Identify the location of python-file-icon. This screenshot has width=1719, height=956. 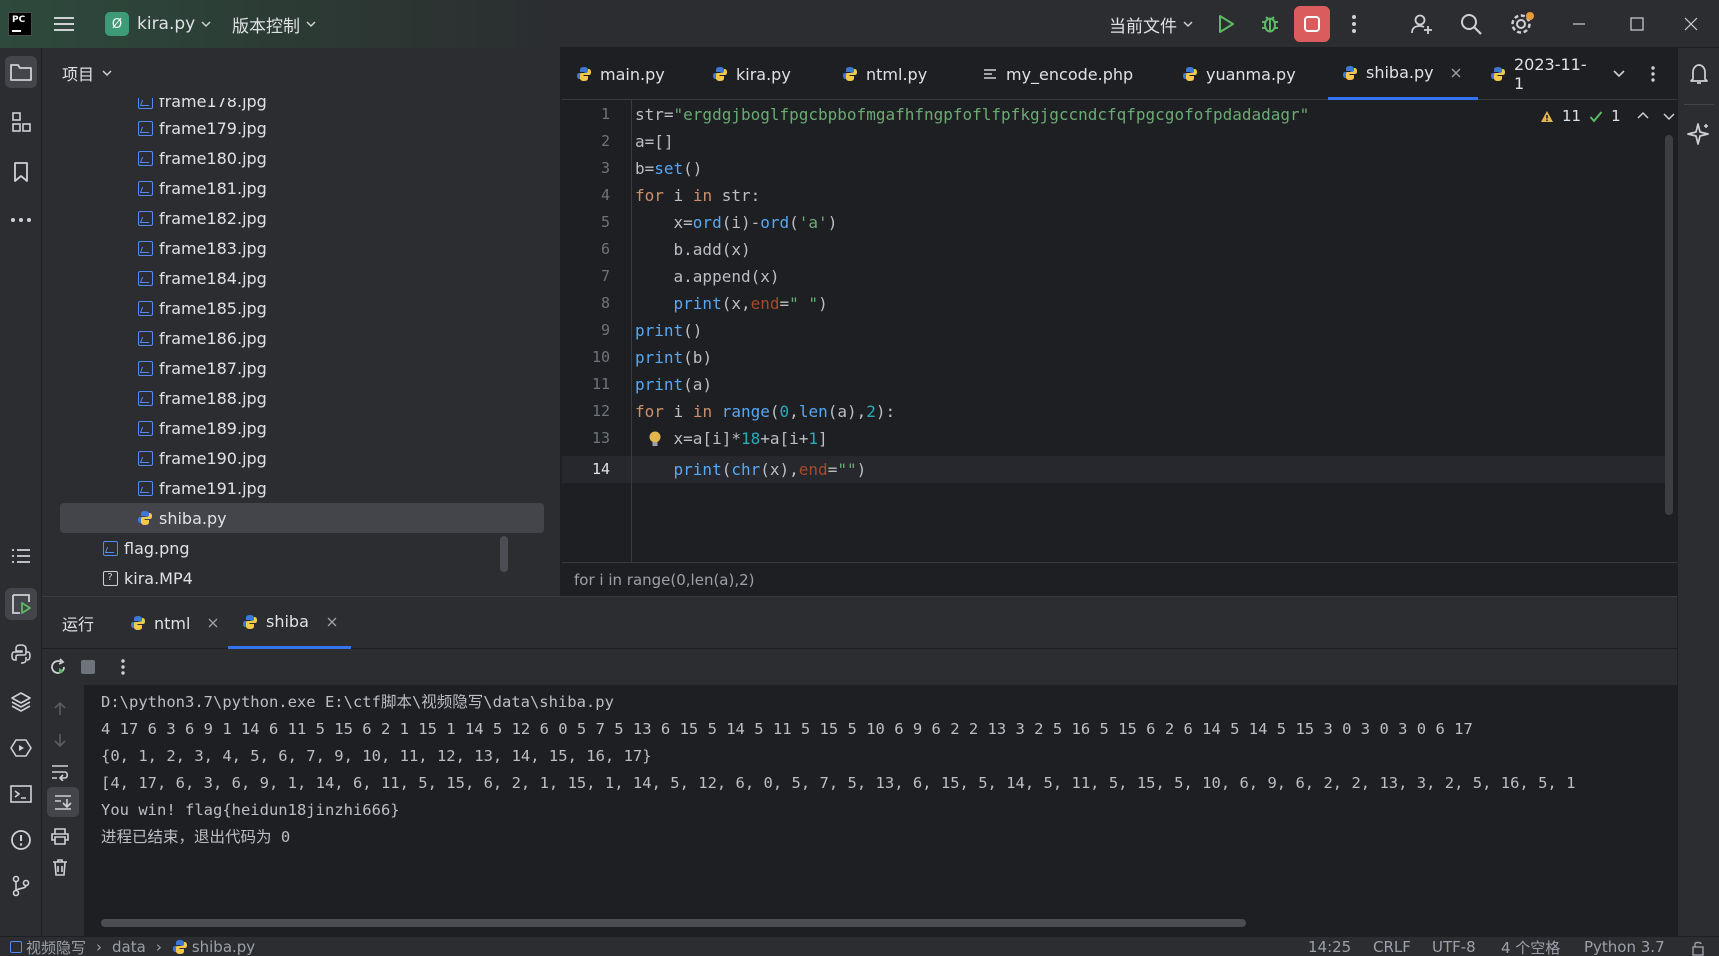
(1190, 74).